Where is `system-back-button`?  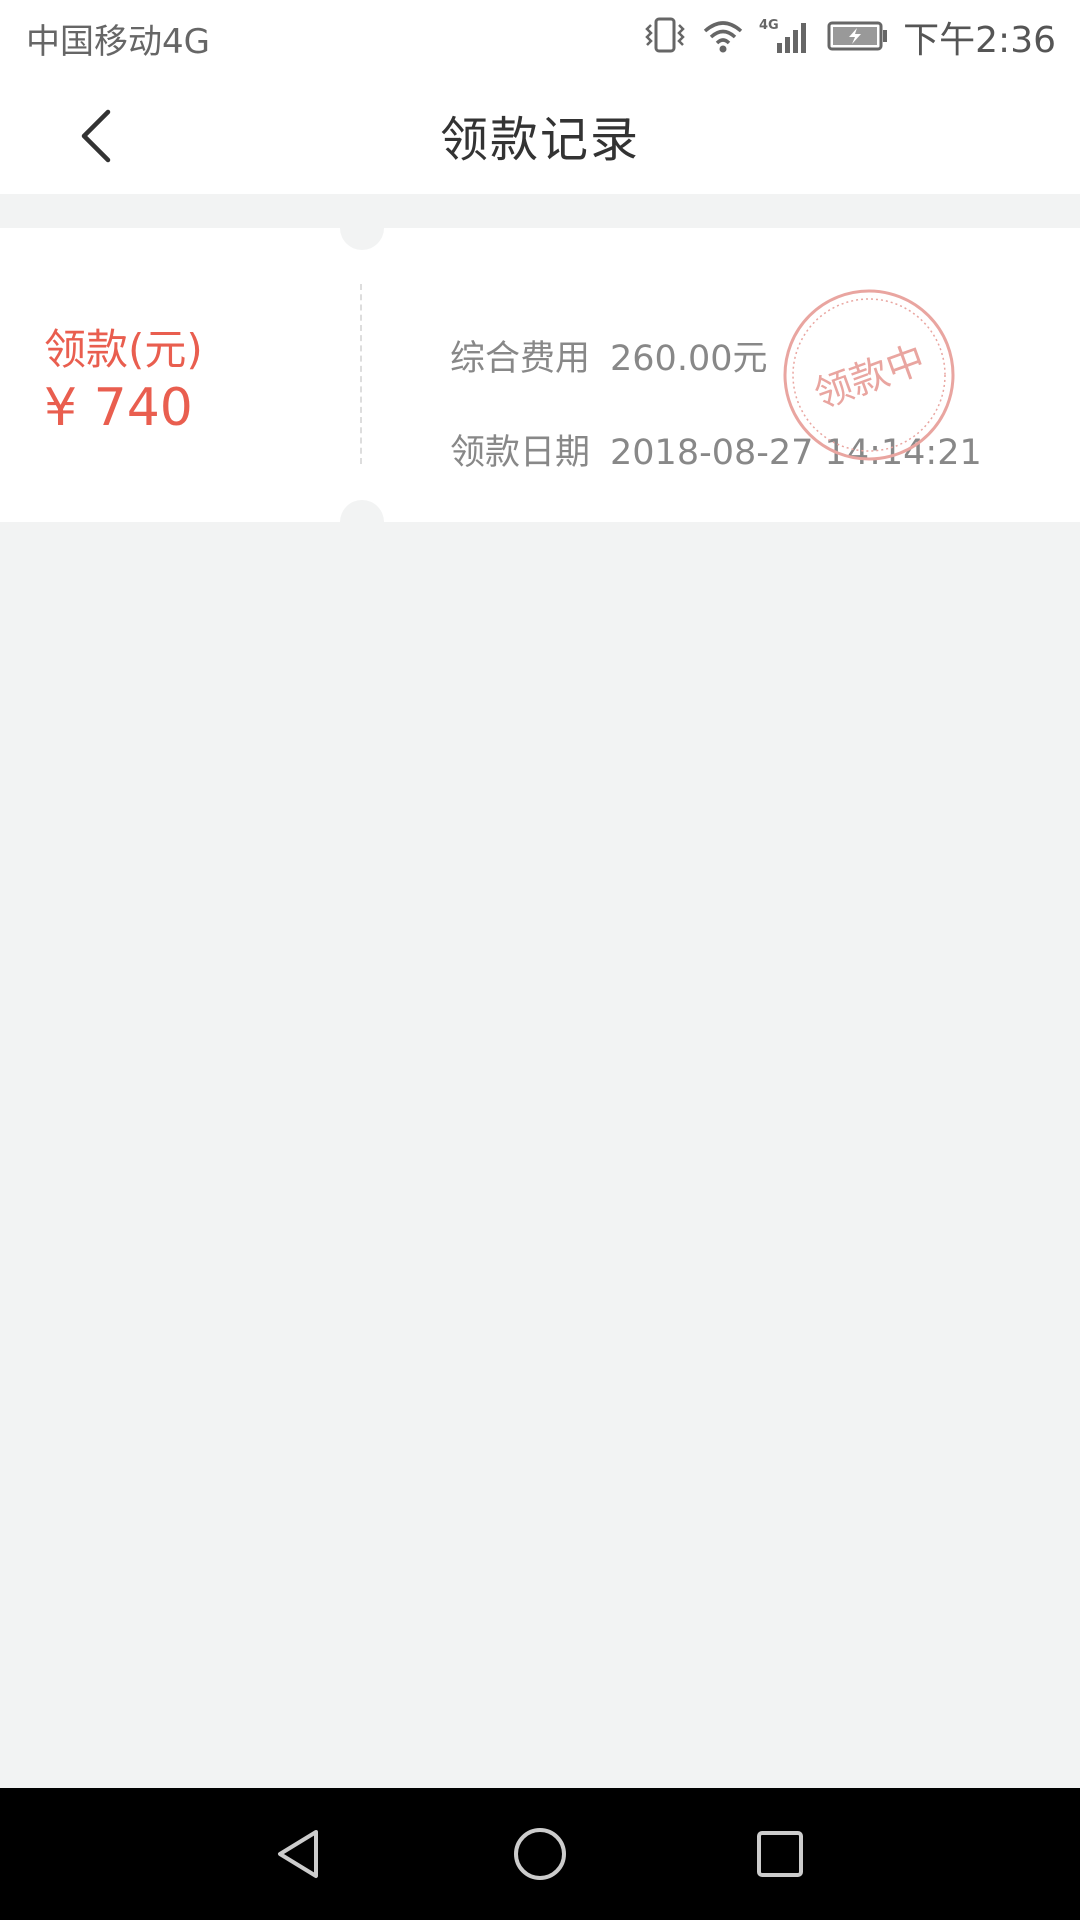 system-back-button is located at coordinates (298, 1854).